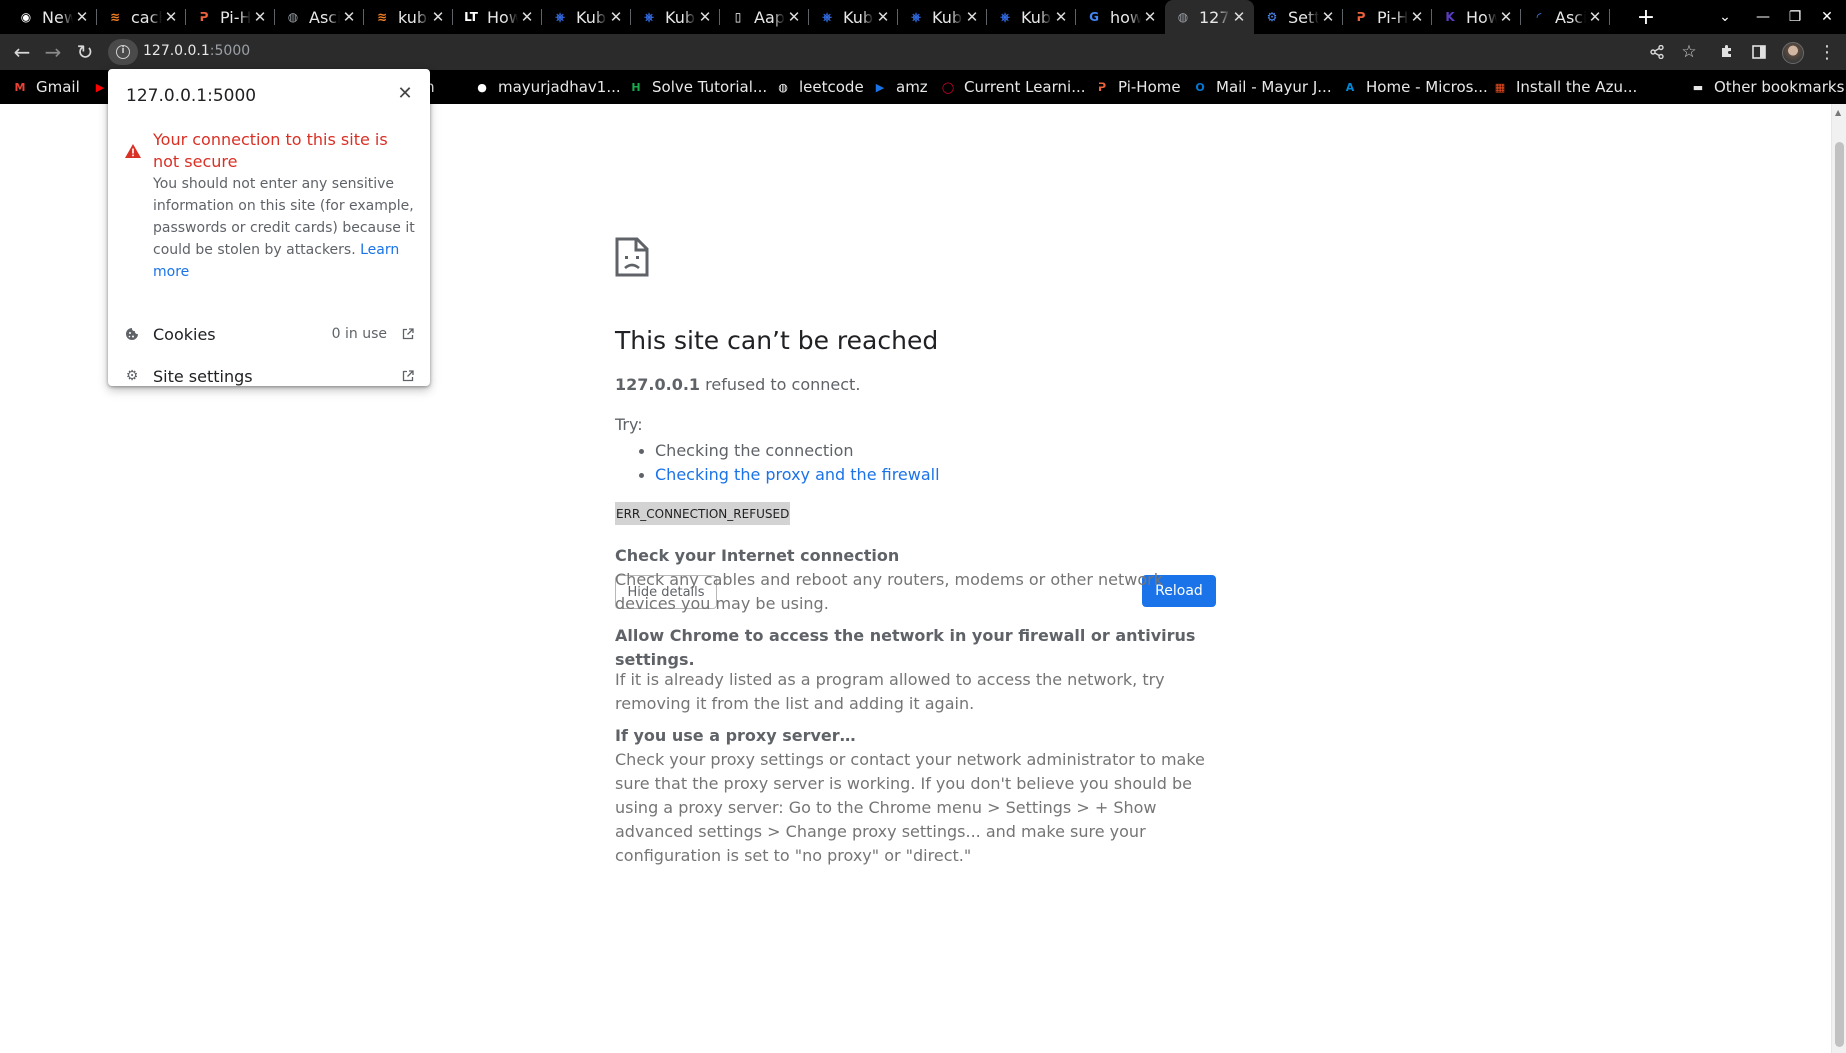  What do you see at coordinates (269, 334) in the screenshot?
I see `cookies-row: Cookies 0 in use` at bounding box center [269, 334].